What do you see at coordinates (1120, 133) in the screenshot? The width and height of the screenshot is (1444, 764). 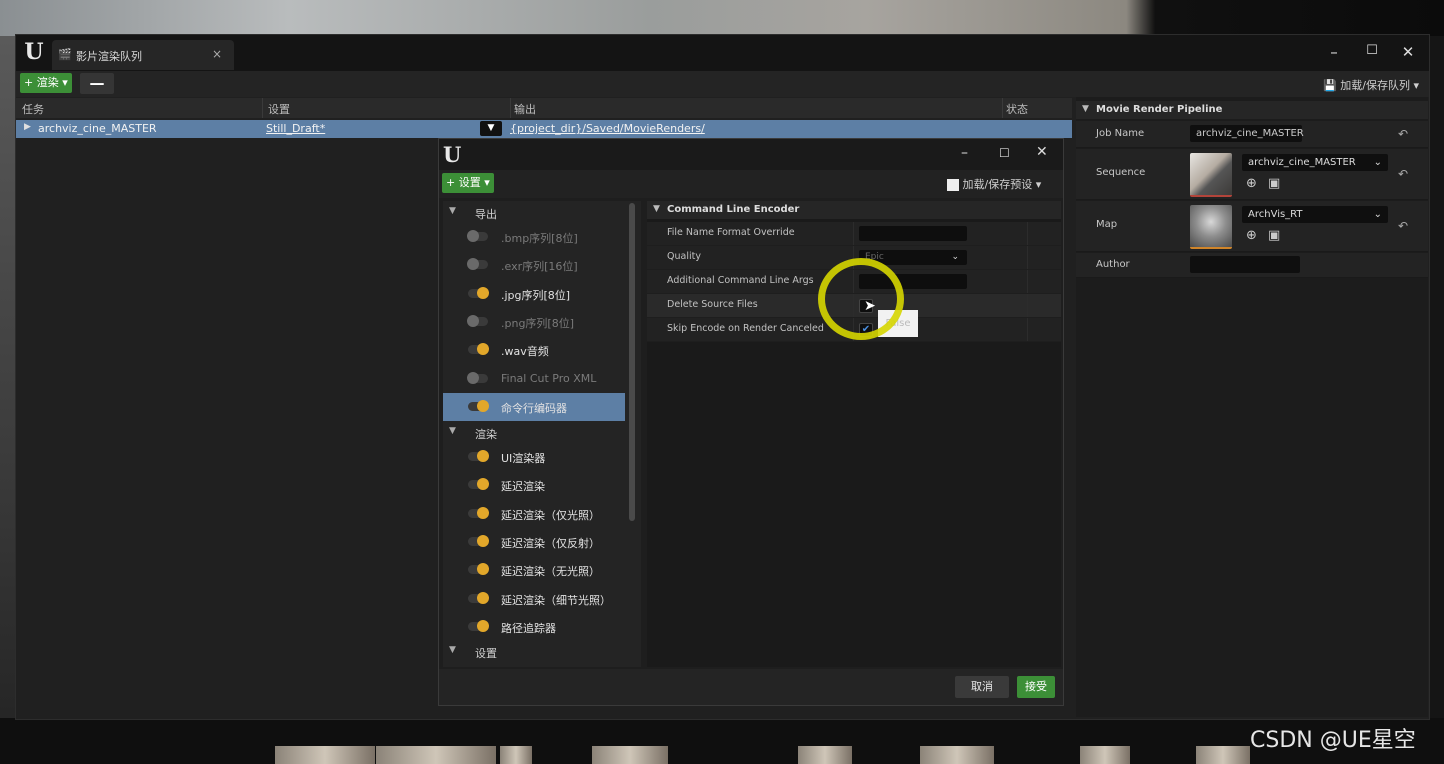 I see `job-name-label: Job Name` at bounding box center [1120, 133].